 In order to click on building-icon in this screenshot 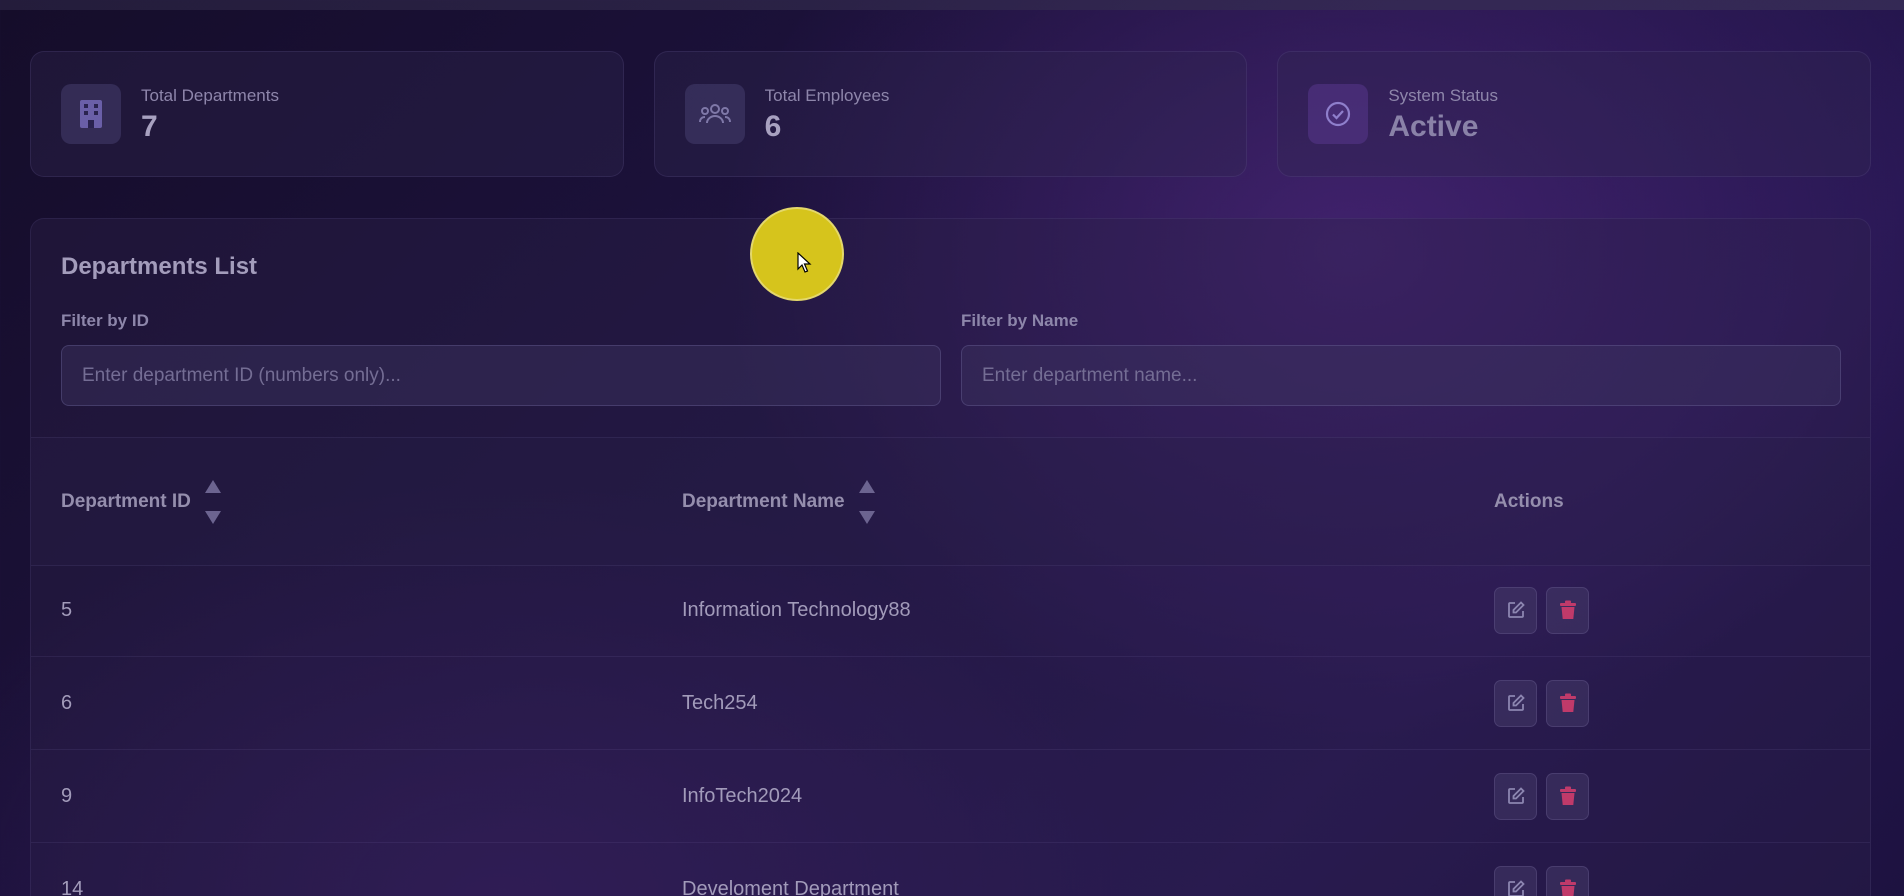, I will do `click(91, 114)`.